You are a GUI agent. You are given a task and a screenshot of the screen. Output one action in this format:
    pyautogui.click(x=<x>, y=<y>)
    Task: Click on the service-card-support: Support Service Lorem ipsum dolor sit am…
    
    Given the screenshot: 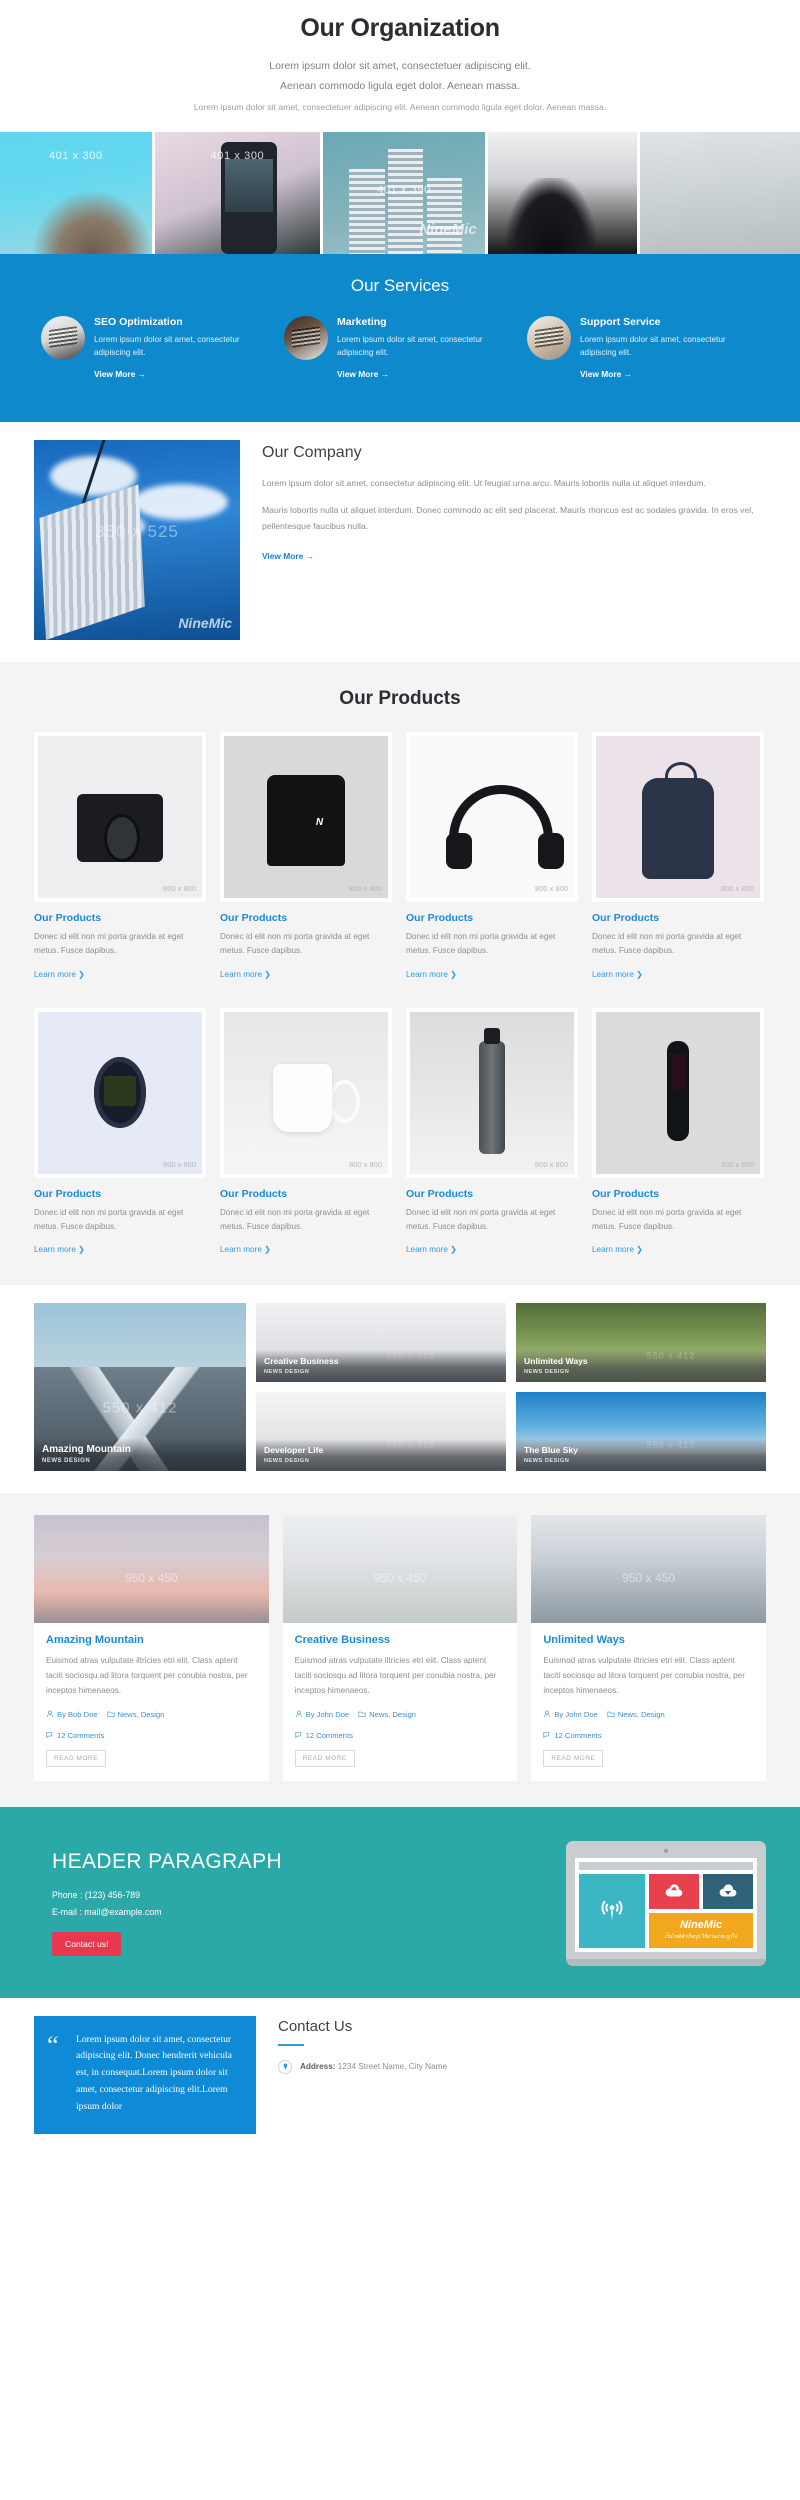 What is the action you would take?
    pyautogui.click(x=643, y=348)
    